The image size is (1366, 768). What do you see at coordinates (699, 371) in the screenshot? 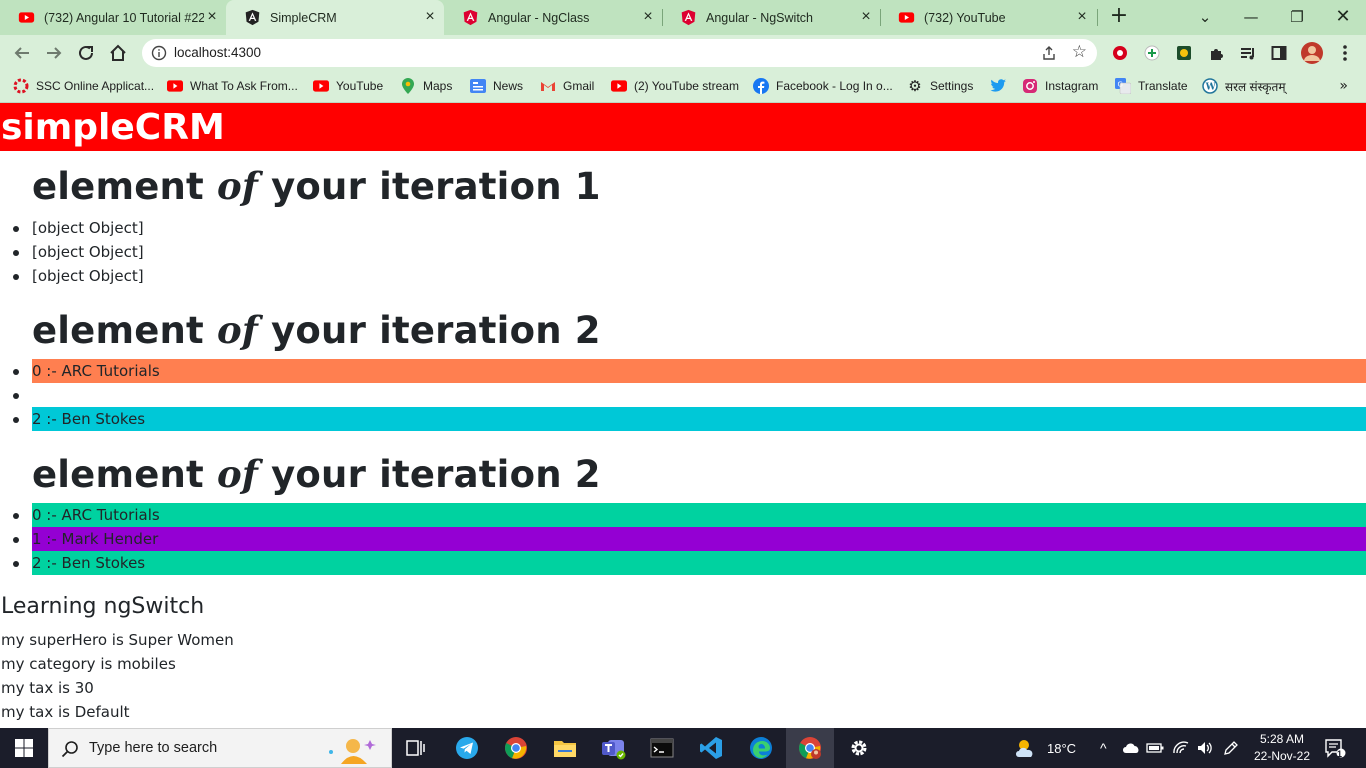
I see `colored-item-bar: 0 :- ARC Tutorials` at bounding box center [699, 371].